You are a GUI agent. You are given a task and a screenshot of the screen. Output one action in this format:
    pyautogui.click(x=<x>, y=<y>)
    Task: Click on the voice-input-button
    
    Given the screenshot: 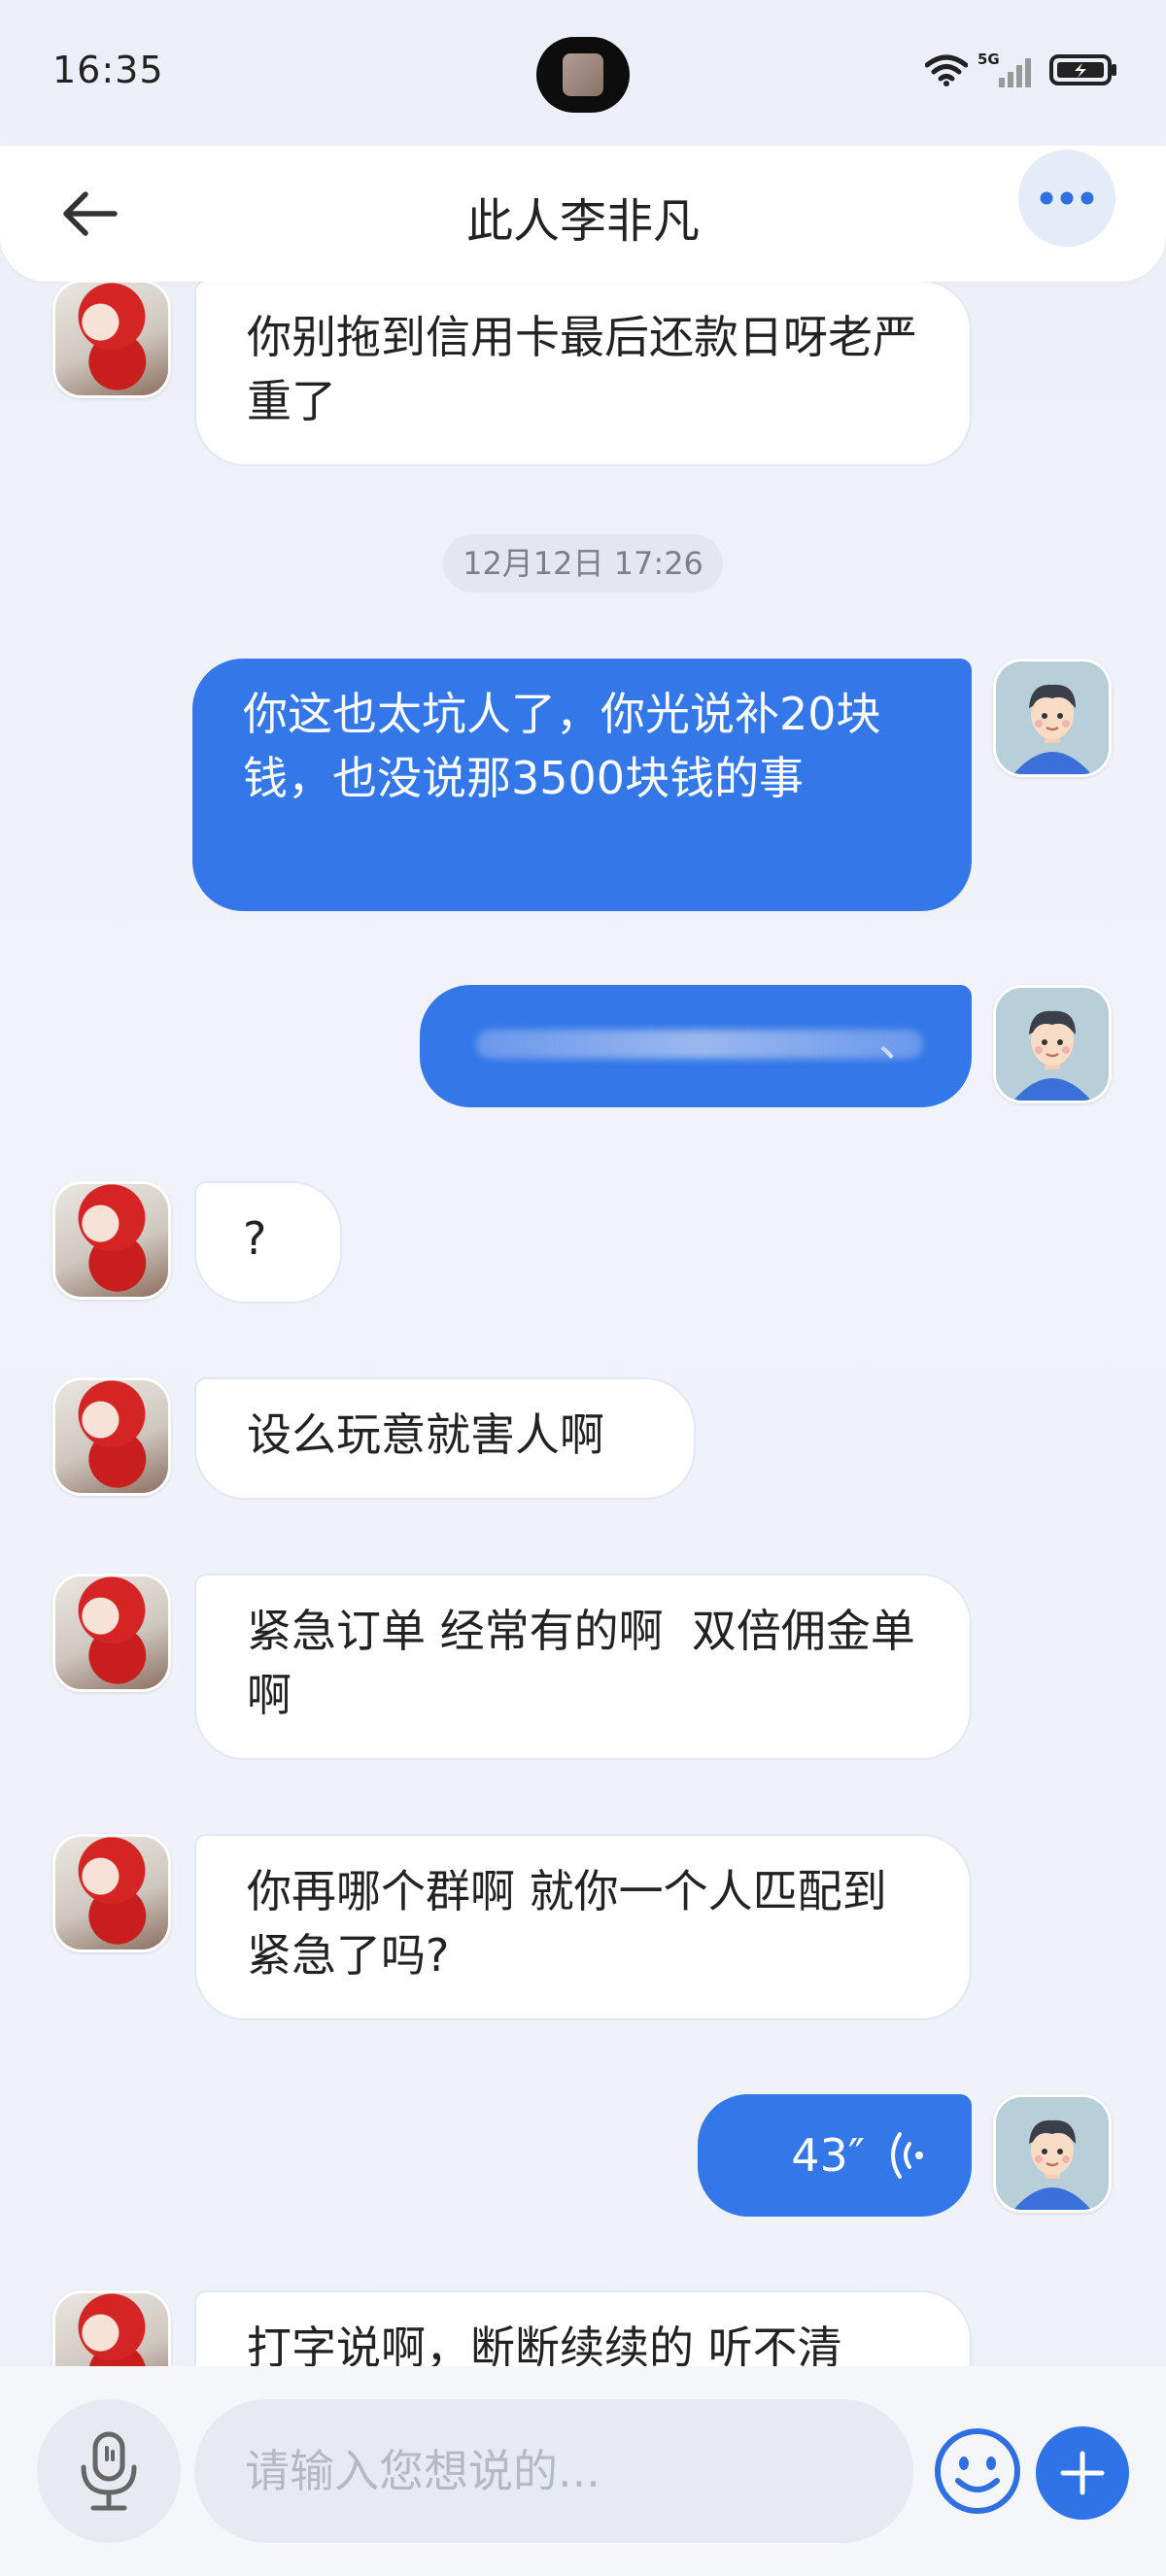 What is the action you would take?
    pyautogui.click(x=109, y=2471)
    